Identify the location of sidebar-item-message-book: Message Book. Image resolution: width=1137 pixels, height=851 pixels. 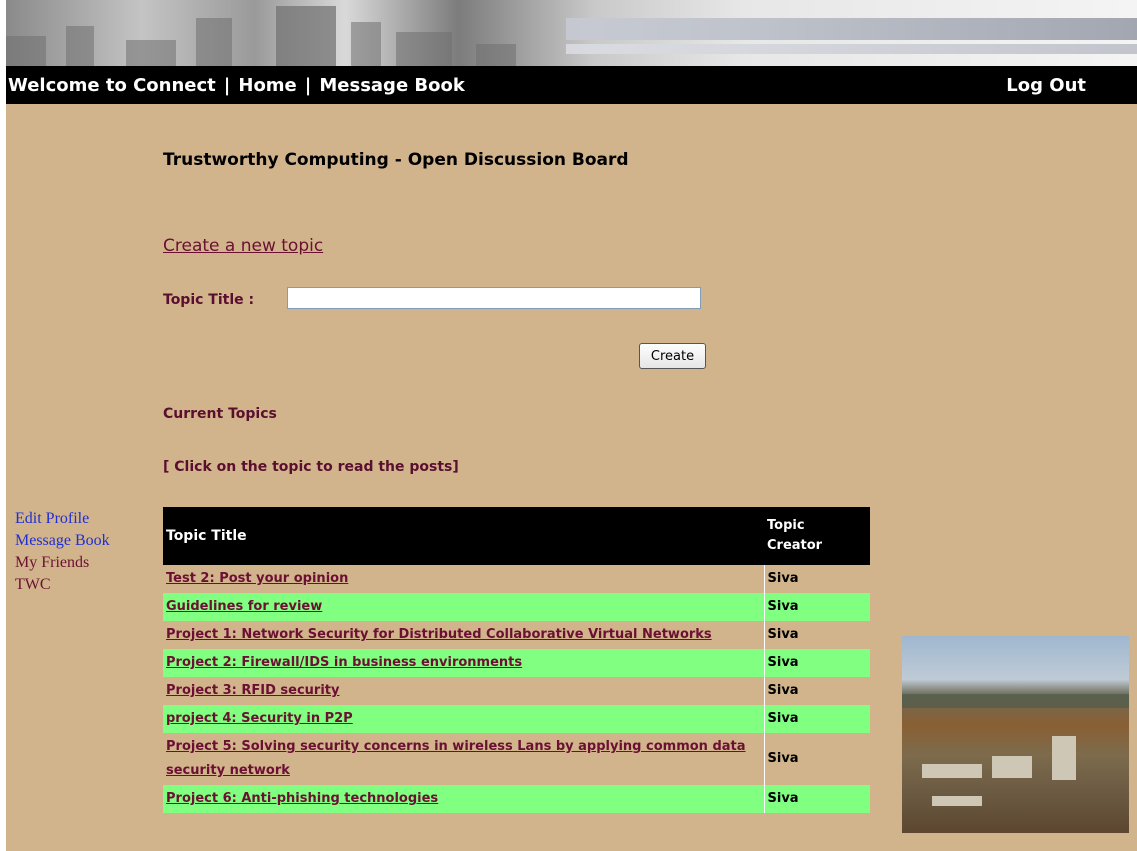
(62, 541).